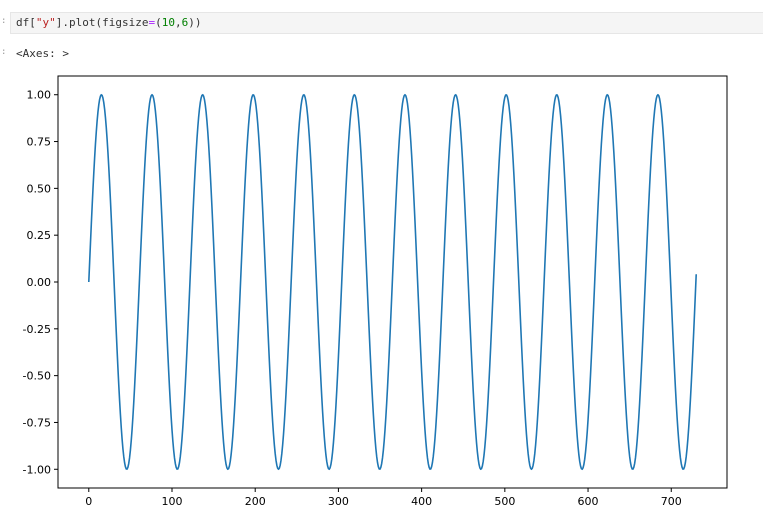  Describe the element at coordinates (37, 469) in the screenshot. I see `y-tick-label: -1.00` at that location.